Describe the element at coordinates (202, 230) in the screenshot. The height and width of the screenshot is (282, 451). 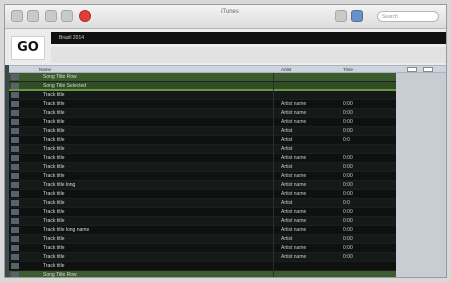
I see `table-row: Track title long name Artist name 0:00` at that location.